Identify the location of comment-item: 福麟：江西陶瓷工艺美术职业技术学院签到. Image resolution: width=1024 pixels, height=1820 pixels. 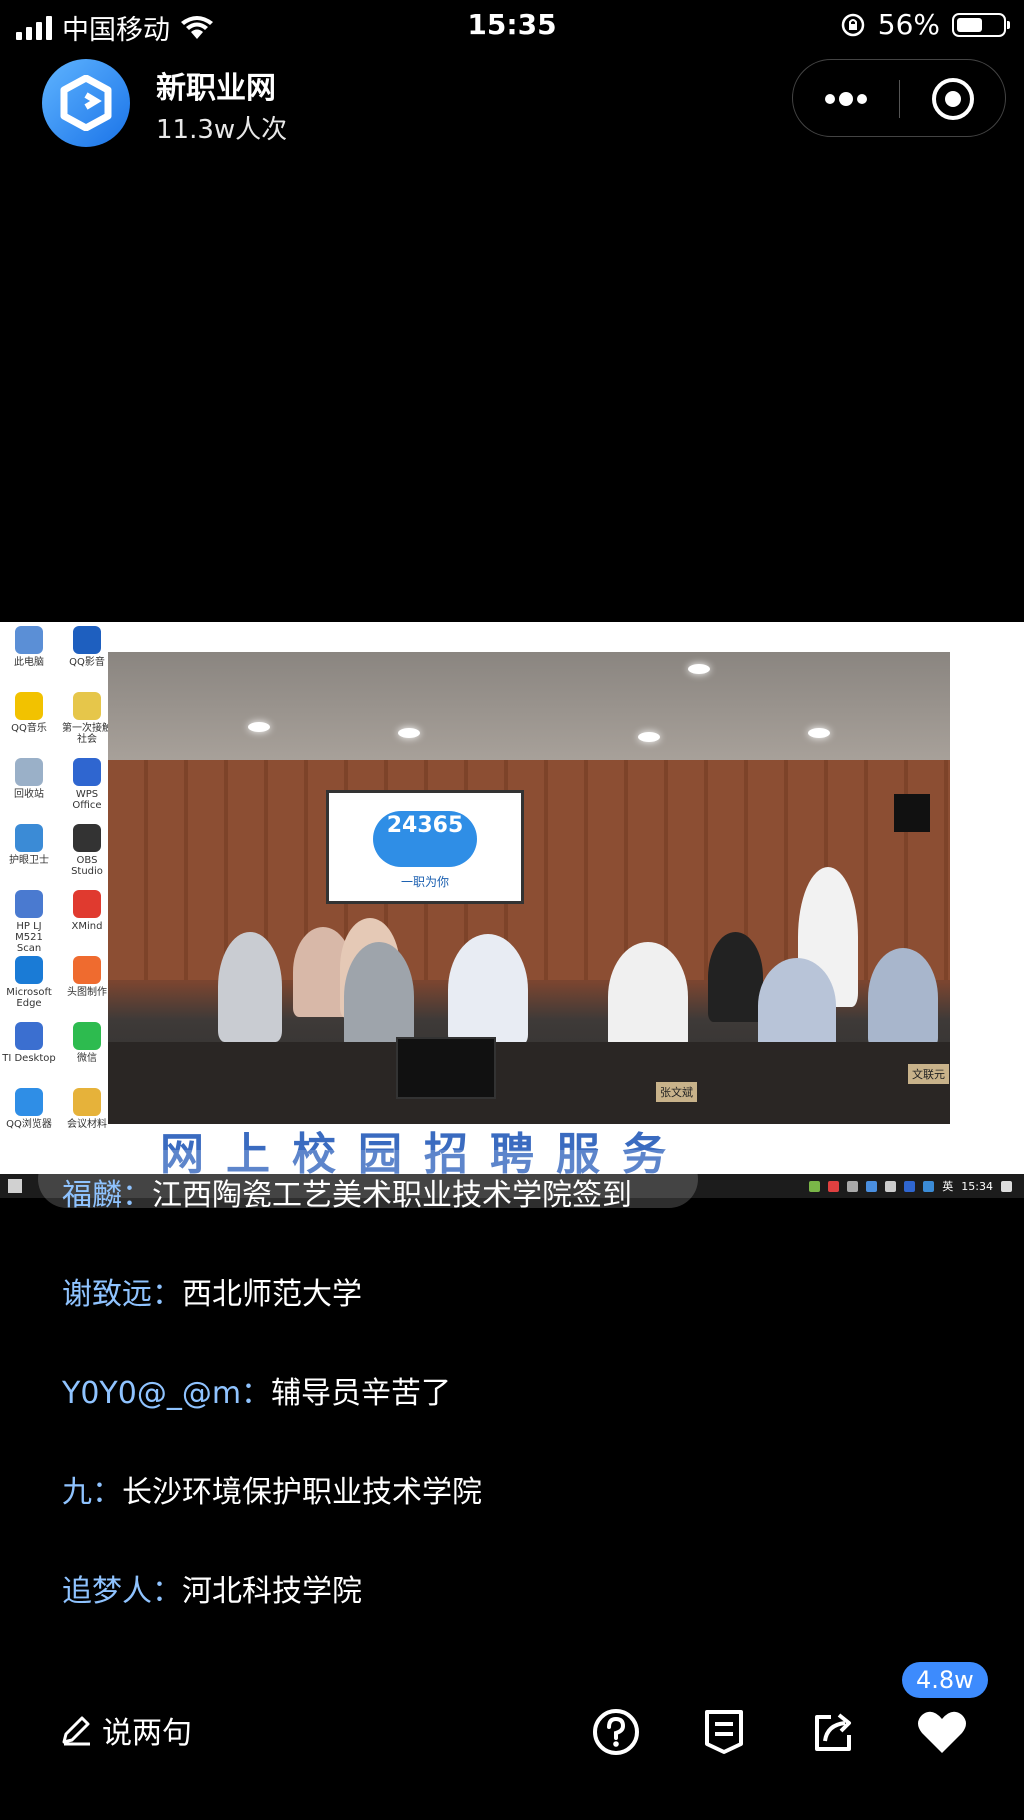
(347, 1192).